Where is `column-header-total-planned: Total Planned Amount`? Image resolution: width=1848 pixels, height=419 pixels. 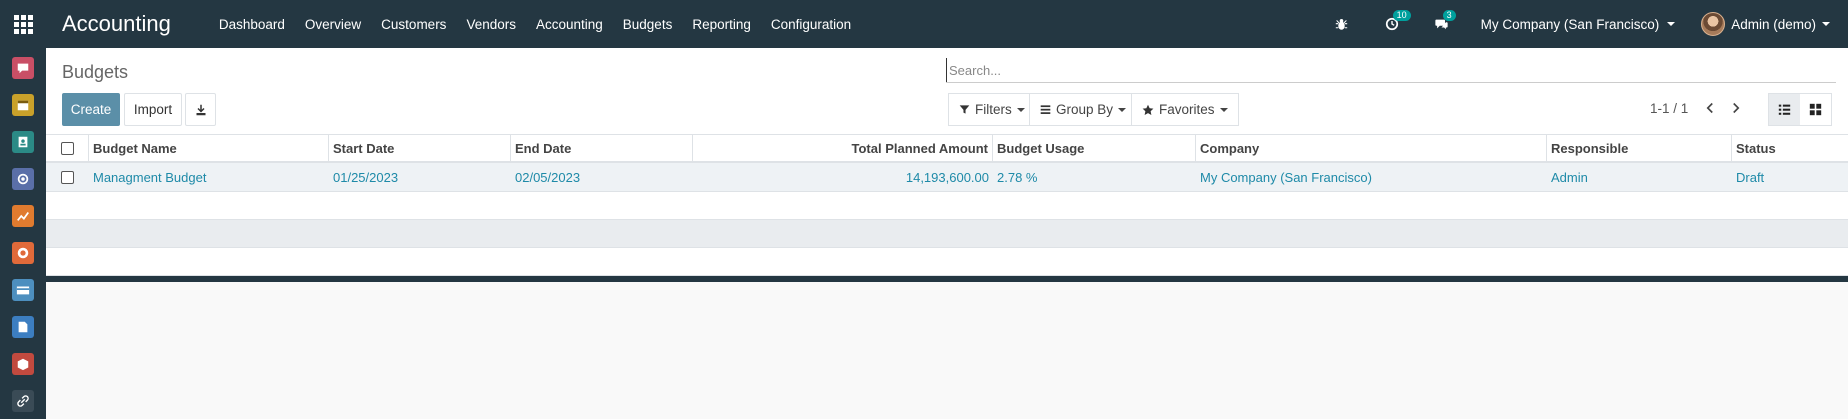
column-header-total-planned: Total Planned Amount is located at coordinates (843, 148).